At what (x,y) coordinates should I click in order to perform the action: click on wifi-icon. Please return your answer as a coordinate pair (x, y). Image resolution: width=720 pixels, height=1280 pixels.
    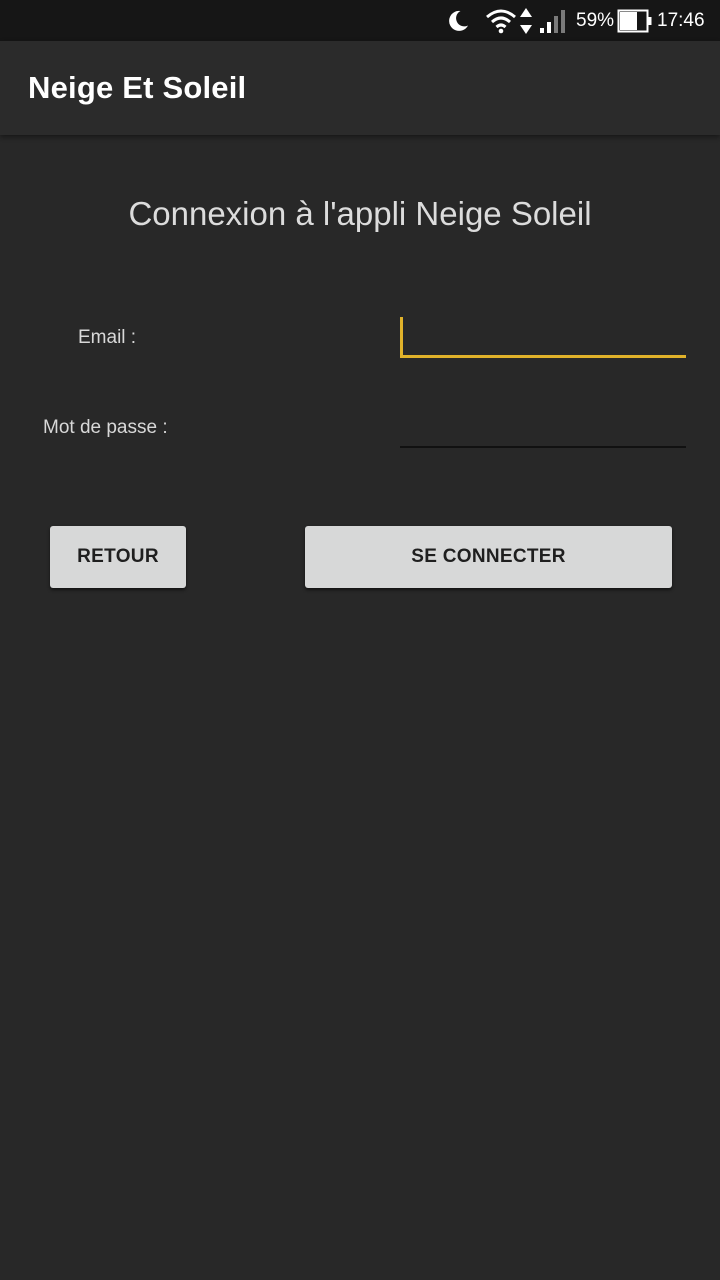
    Looking at the image, I should click on (501, 20).